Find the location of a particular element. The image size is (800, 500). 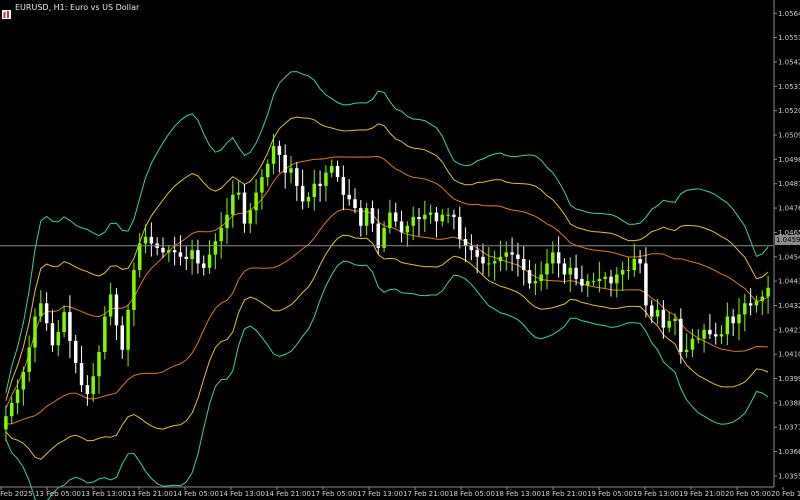

price-tick-label: 1.05640 is located at coordinates (789, 14).